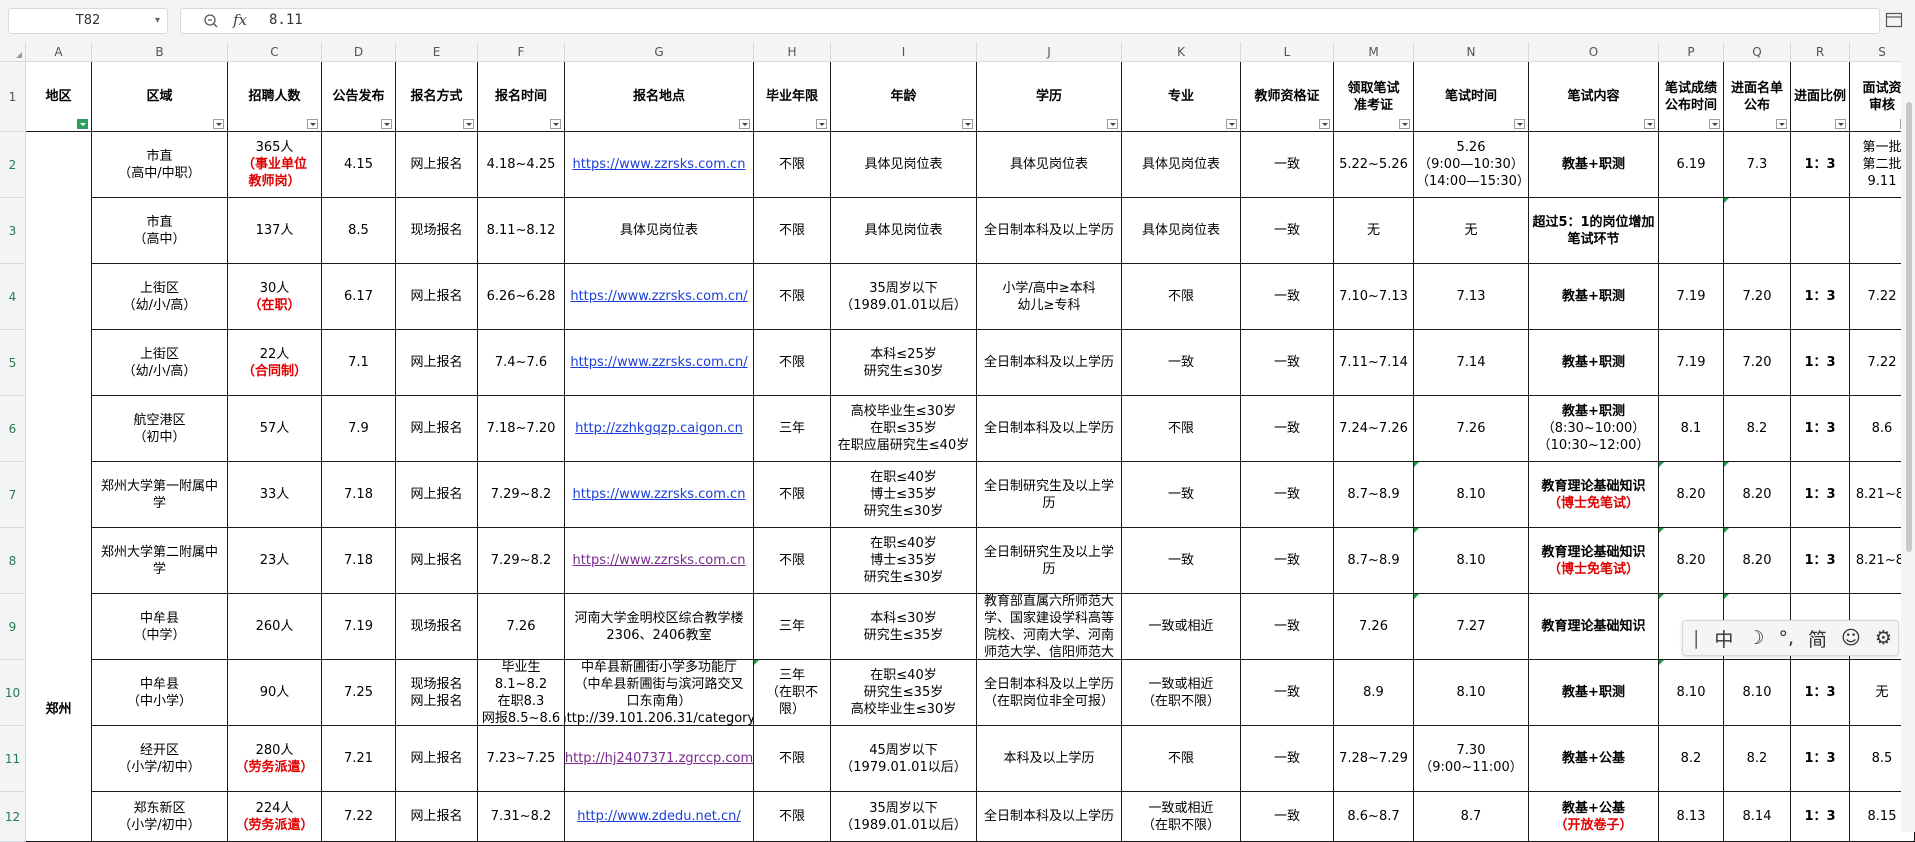  I want to click on data-cell: 上街区 （幼/小/高）, so click(160, 297).